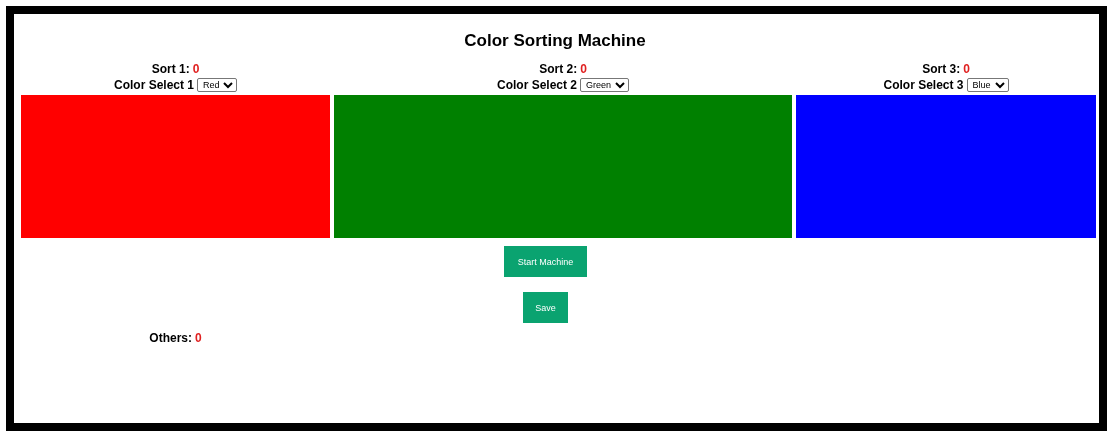  Describe the element at coordinates (941, 69) in the screenshot. I see `sort-label: Sort 3:` at that location.